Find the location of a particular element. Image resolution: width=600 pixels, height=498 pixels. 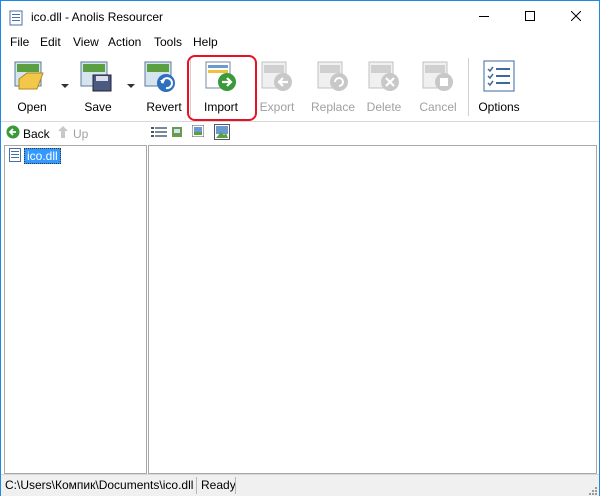

options-checklist-icon is located at coordinates (499, 76).